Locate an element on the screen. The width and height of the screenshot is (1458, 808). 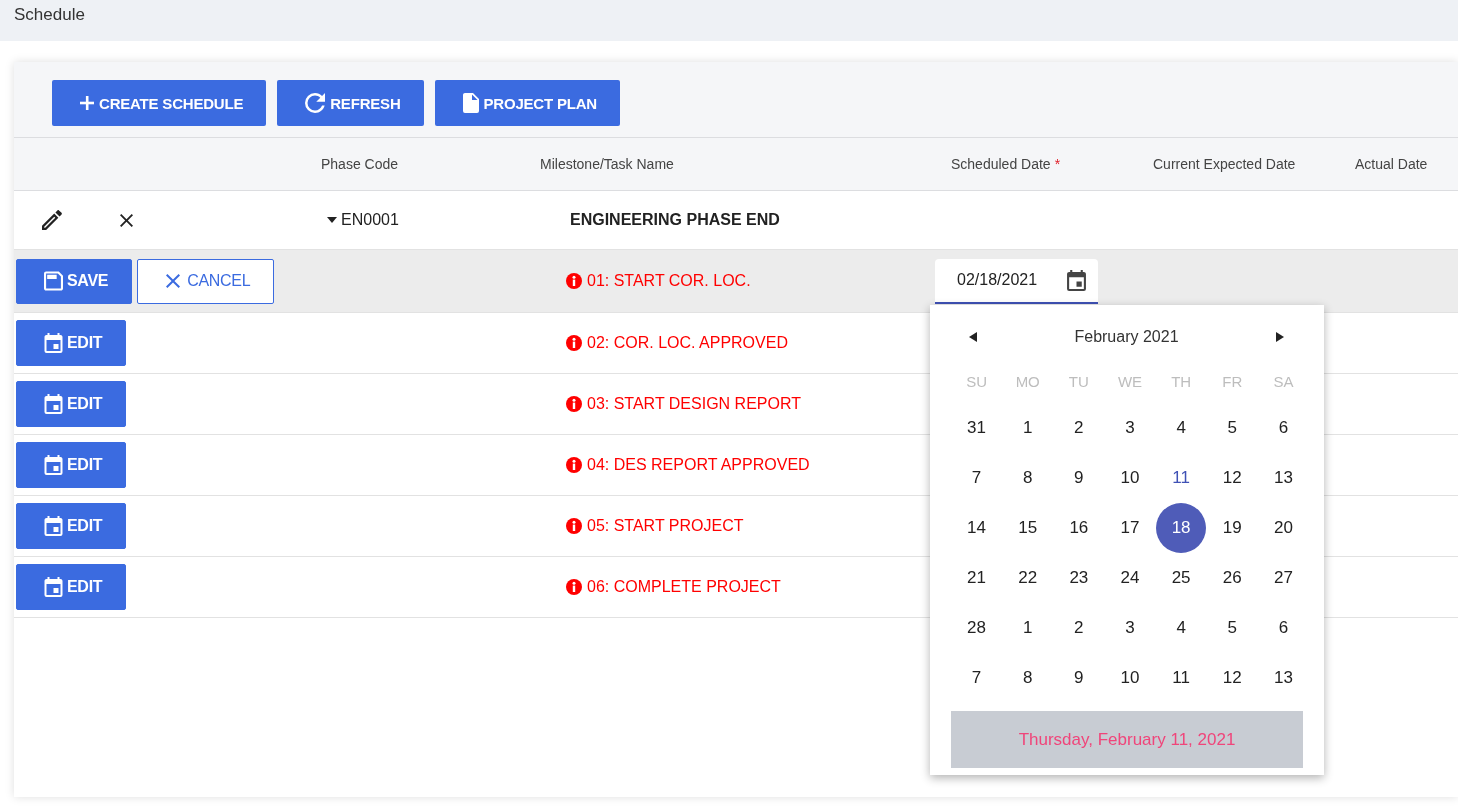
weekday-label: FR is located at coordinates (1232, 381).